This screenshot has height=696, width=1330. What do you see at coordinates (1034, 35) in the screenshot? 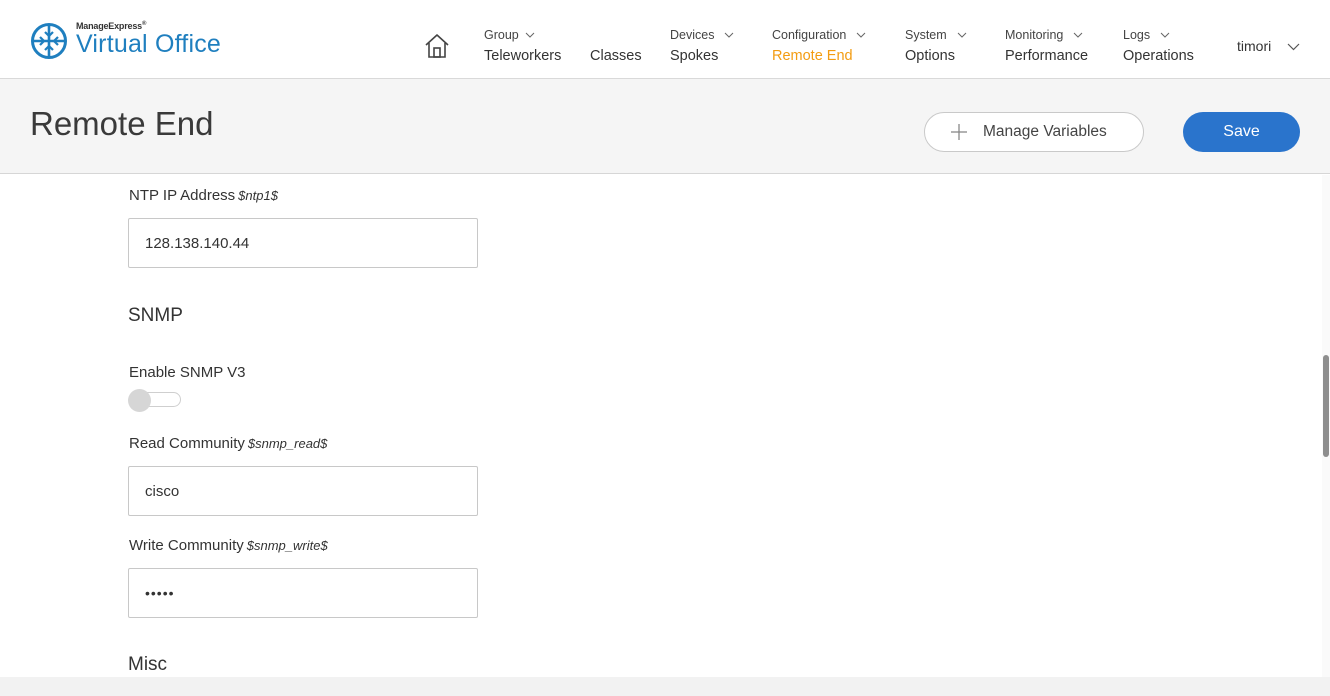
I see `nav-monitoring-label: Monitoring` at bounding box center [1034, 35].